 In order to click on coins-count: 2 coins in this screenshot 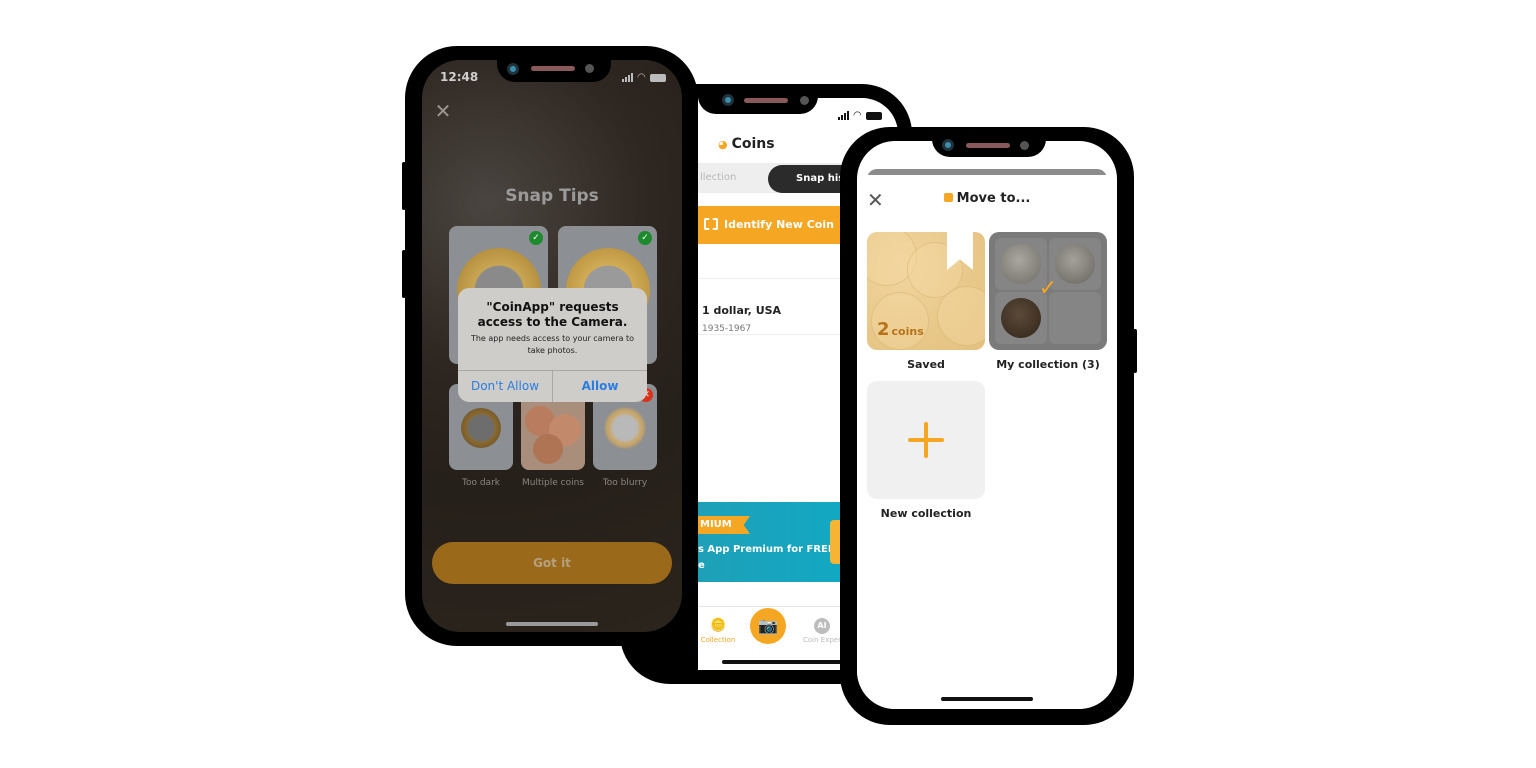, I will do `click(900, 329)`.